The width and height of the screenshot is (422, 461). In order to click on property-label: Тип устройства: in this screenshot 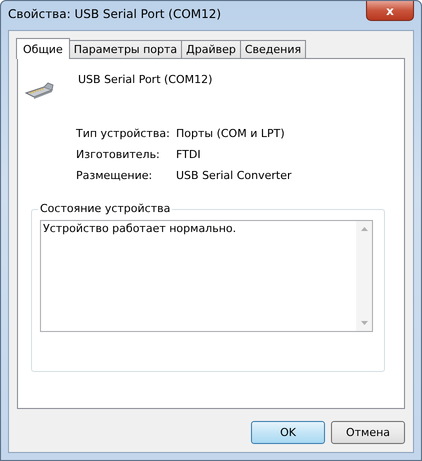, I will do `click(123, 133)`.